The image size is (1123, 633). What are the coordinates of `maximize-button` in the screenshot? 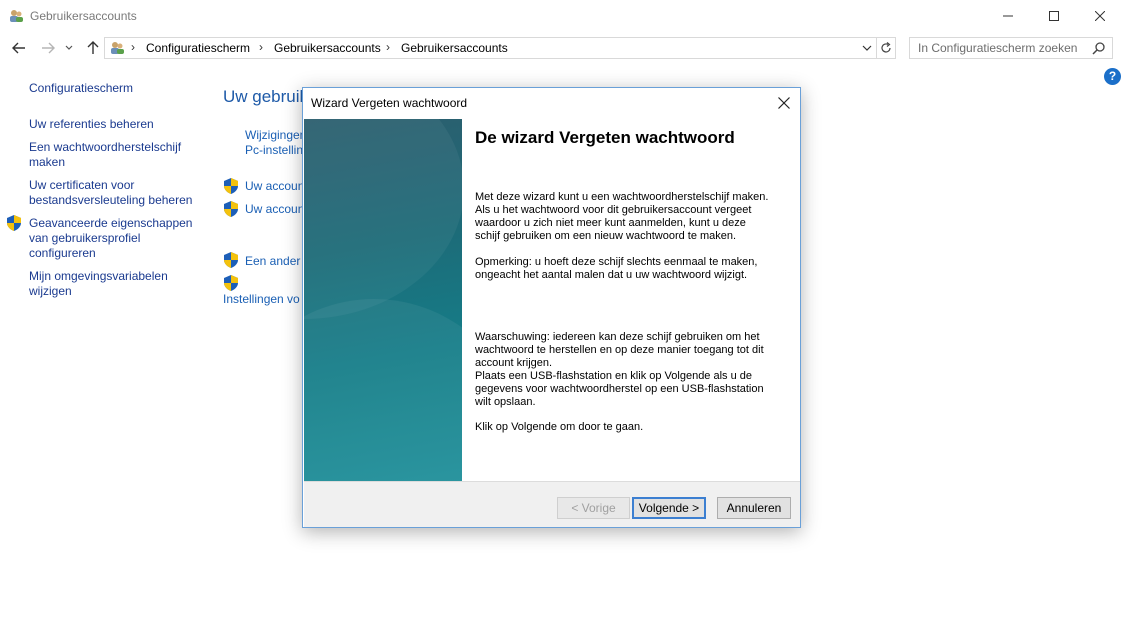 It's located at (1054, 16).